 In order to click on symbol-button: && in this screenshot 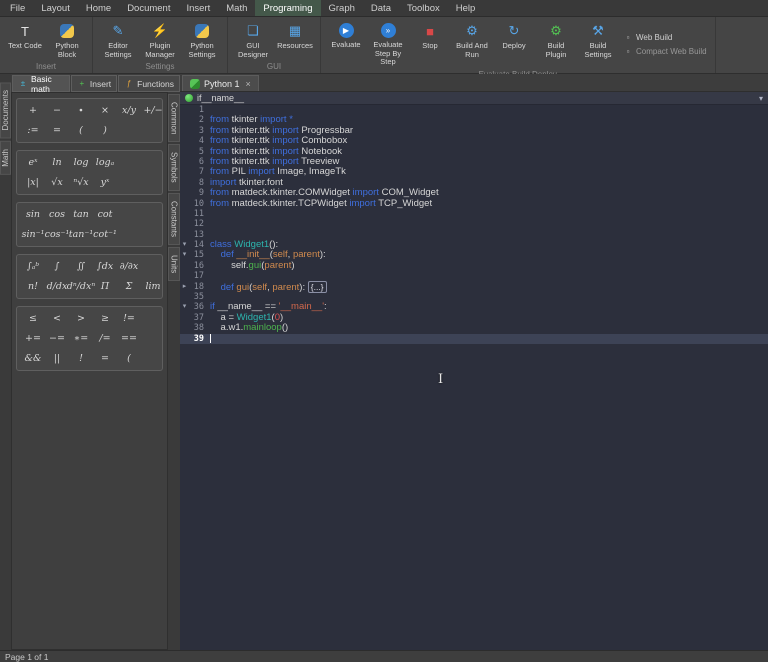, I will do `click(33, 358)`.